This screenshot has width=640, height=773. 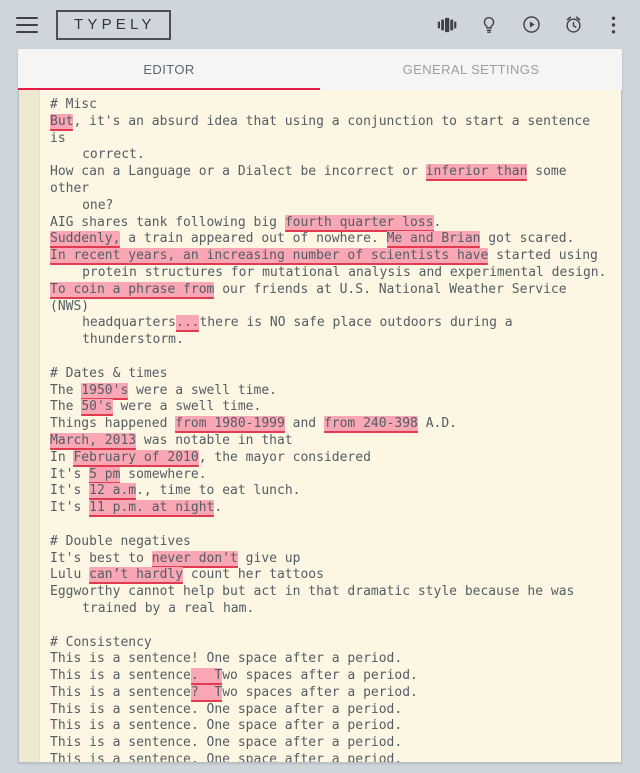 What do you see at coordinates (613, 25) in the screenshot?
I see `more-vertical-icon` at bounding box center [613, 25].